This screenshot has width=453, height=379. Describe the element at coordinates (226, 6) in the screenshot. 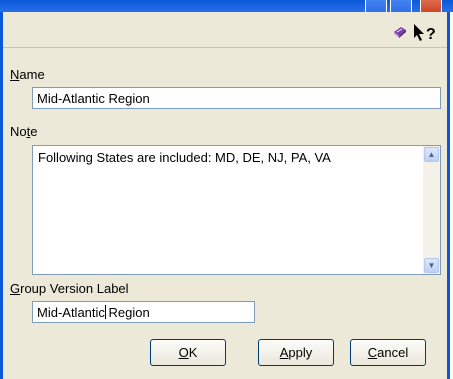

I see `title-bar` at that location.